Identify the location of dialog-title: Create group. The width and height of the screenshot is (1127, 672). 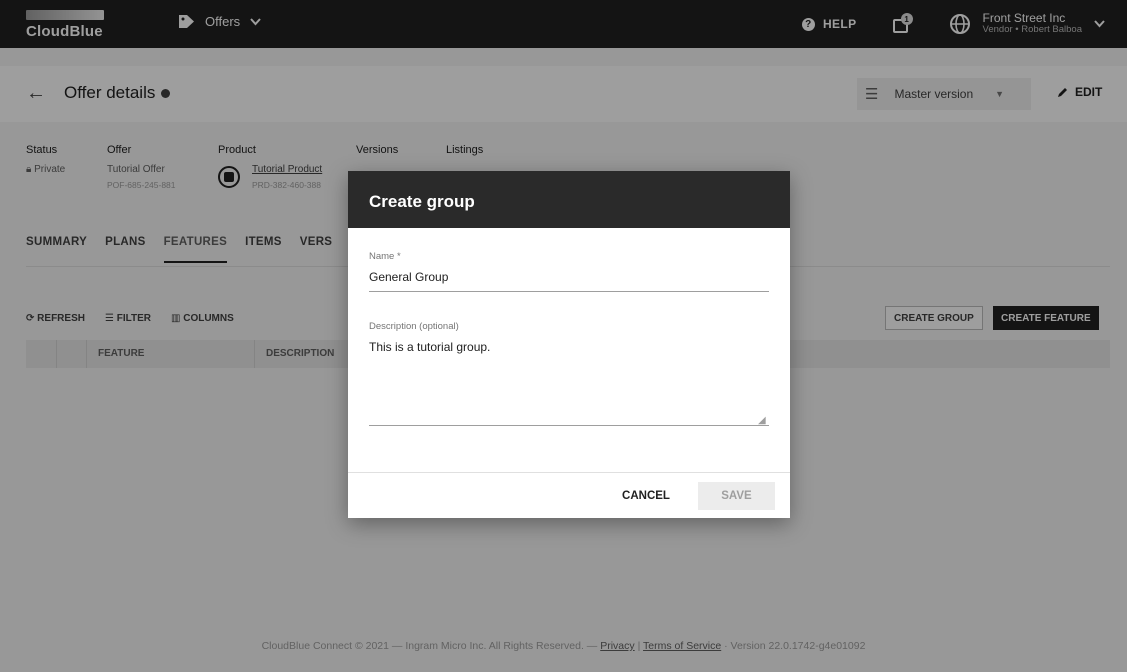
(569, 199).